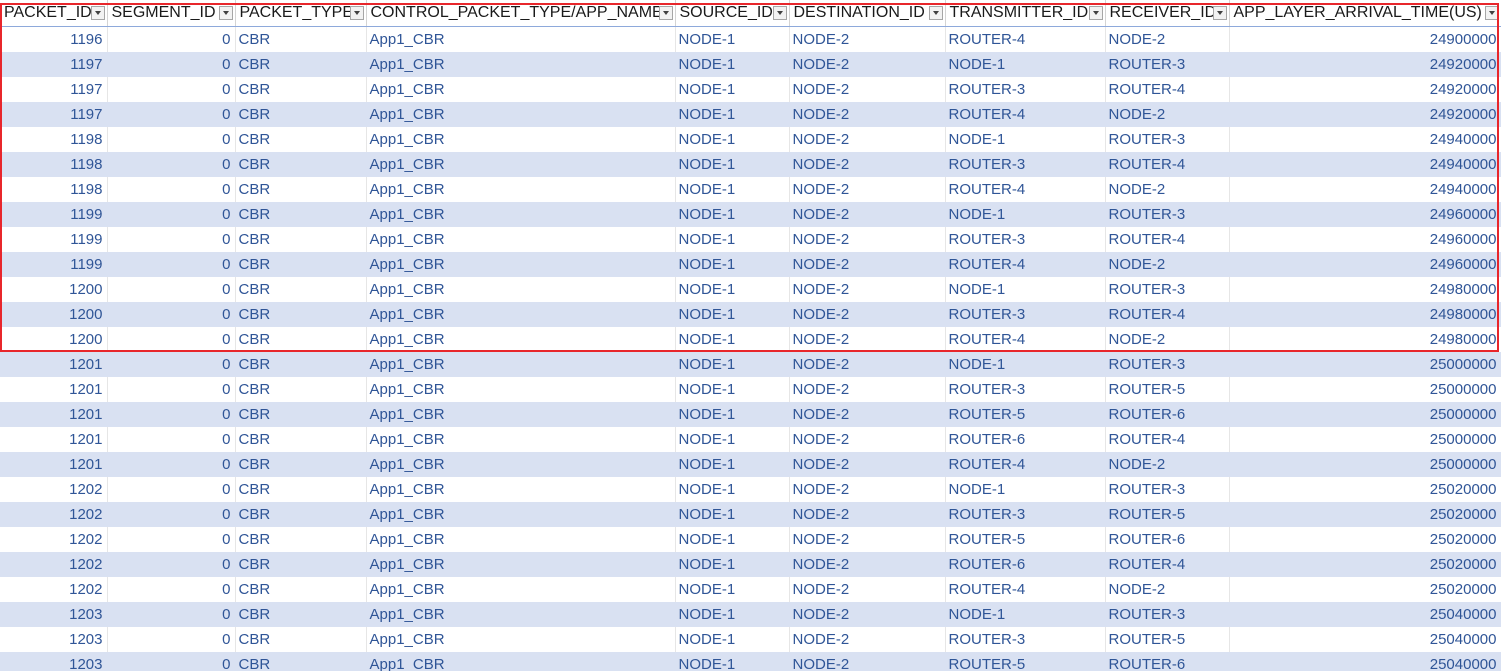 This screenshot has height=671, width=1501. What do you see at coordinates (54, 89) in the screenshot?
I see `table-cell: 1197` at bounding box center [54, 89].